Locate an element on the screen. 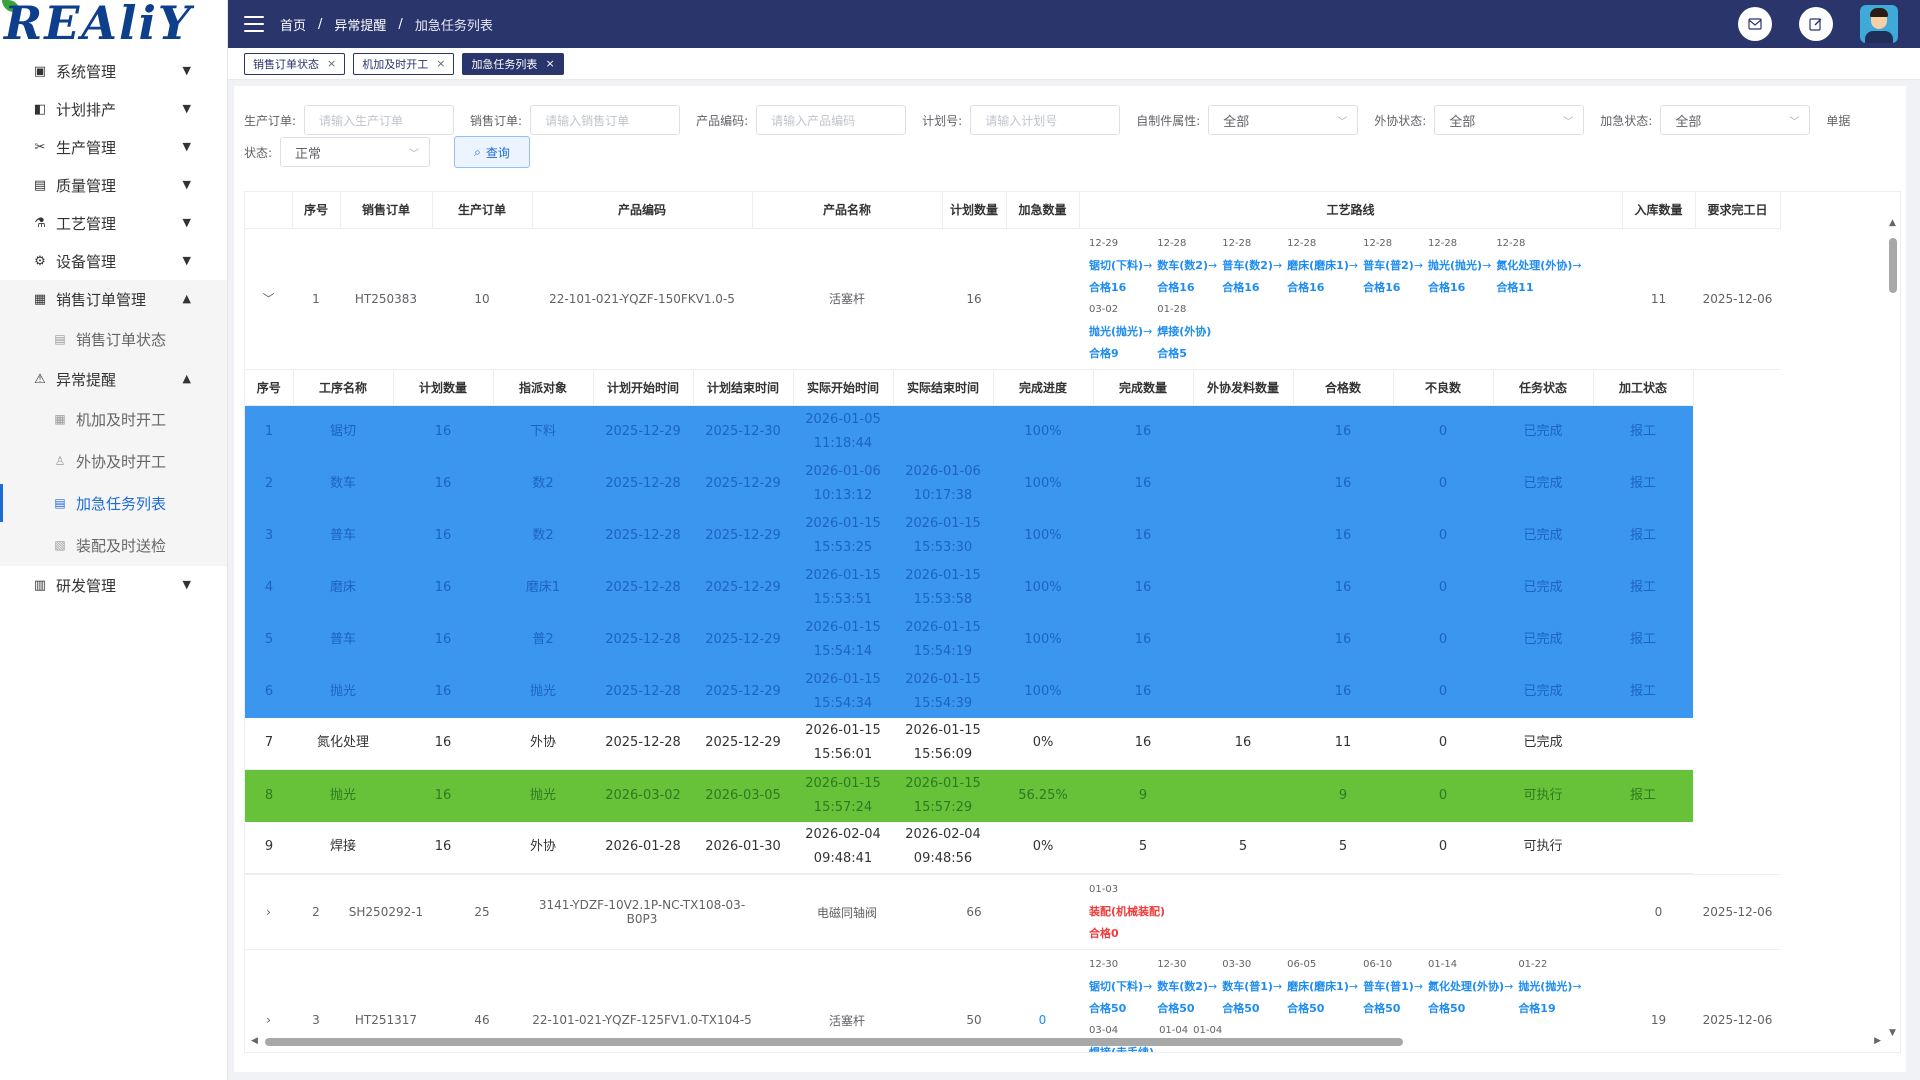 Image resolution: width=1920 pixels, height=1080 pixels. sales-order-input: 请输入销售订单 is located at coordinates (605, 120).